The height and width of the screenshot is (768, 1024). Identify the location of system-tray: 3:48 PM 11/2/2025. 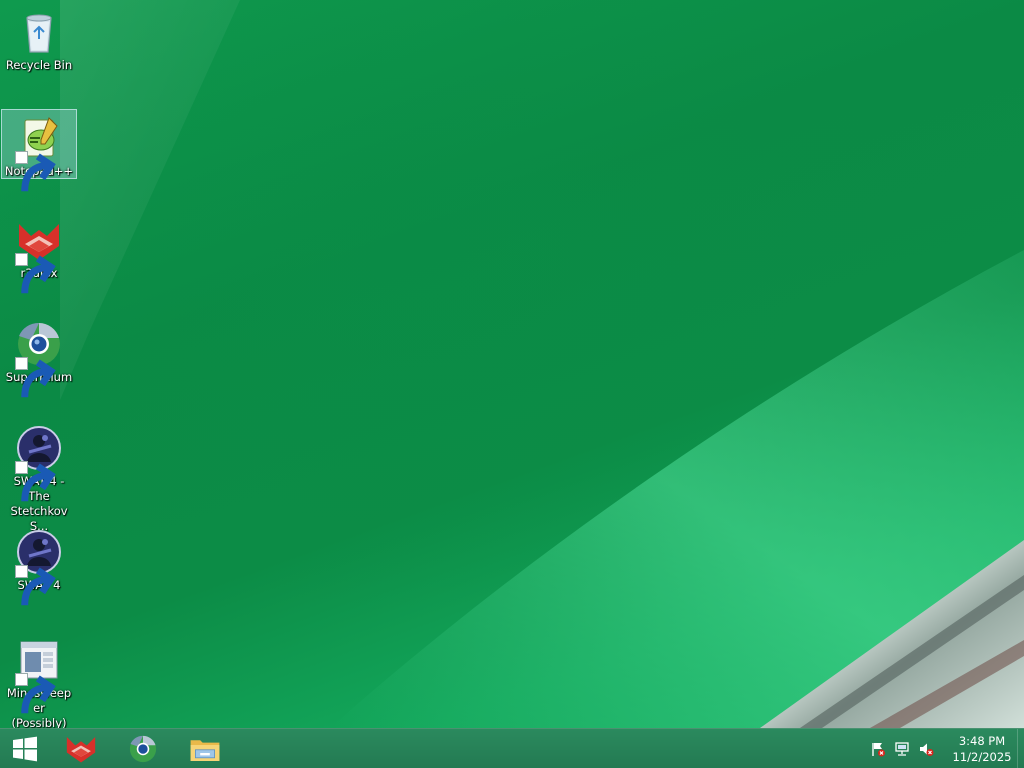
(945, 748).